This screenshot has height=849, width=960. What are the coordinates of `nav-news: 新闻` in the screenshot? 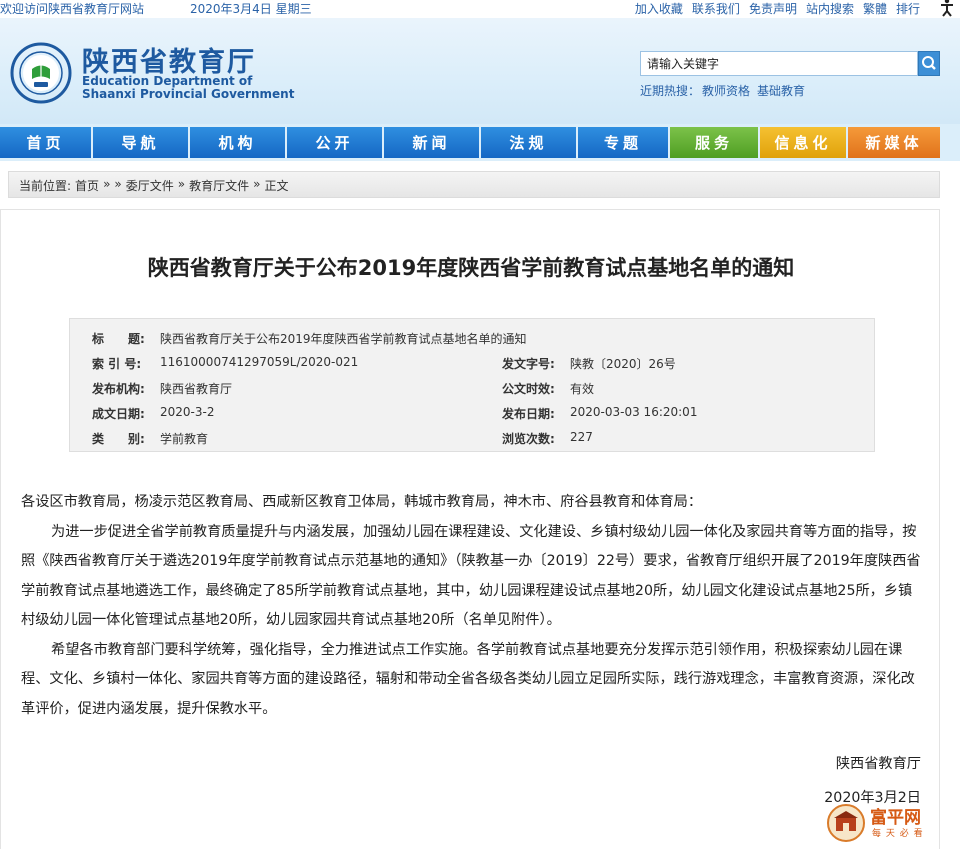 It's located at (431, 142).